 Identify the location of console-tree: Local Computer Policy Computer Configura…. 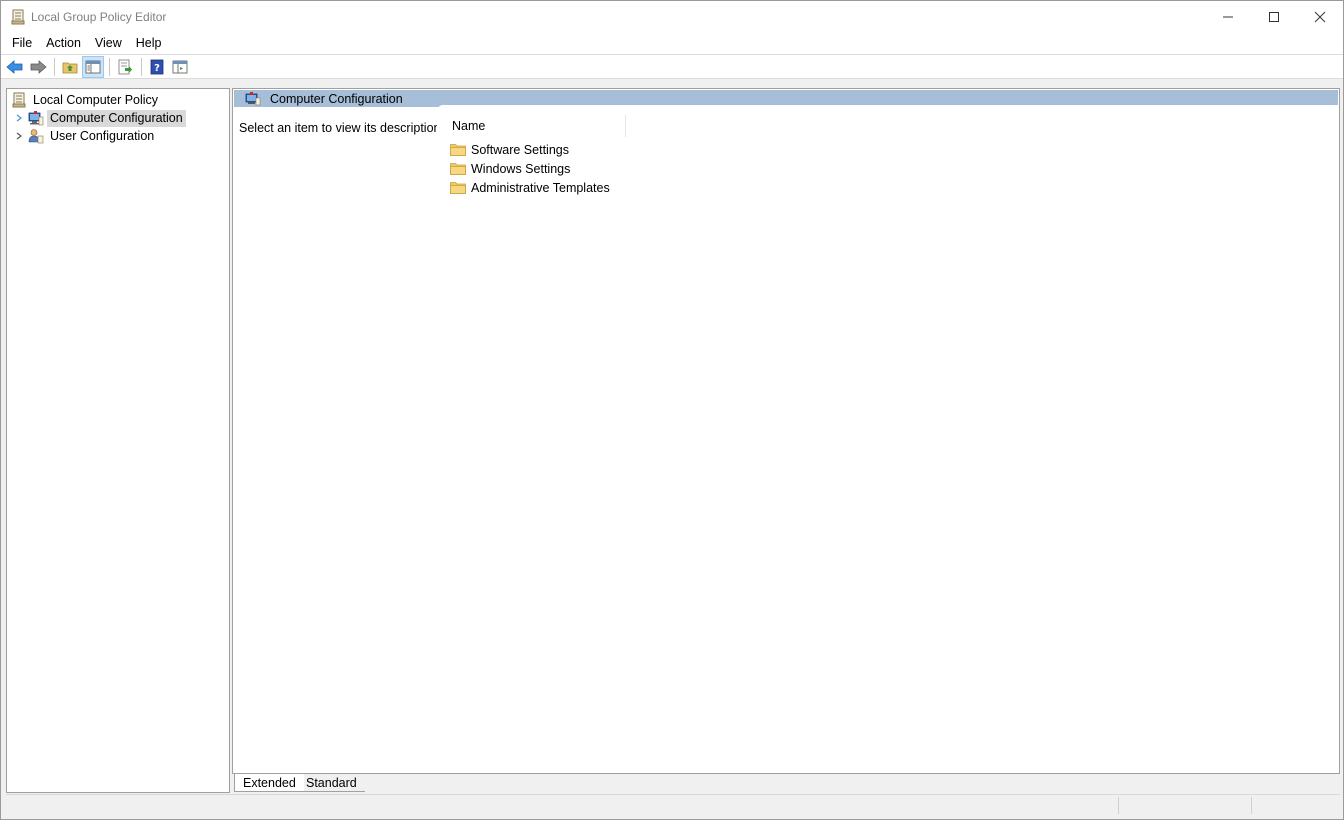
(118, 440).